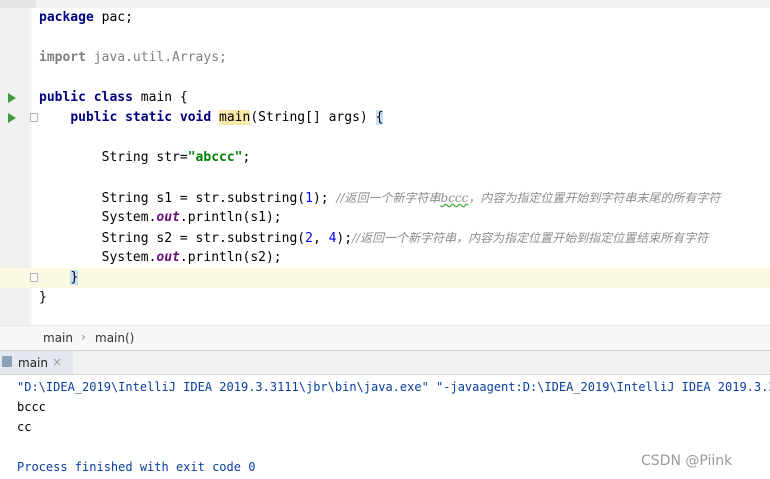  Describe the element at coordinates (385, 258) in the screenshot. I see `code-line-13: System.out.println(s2);` at that location.